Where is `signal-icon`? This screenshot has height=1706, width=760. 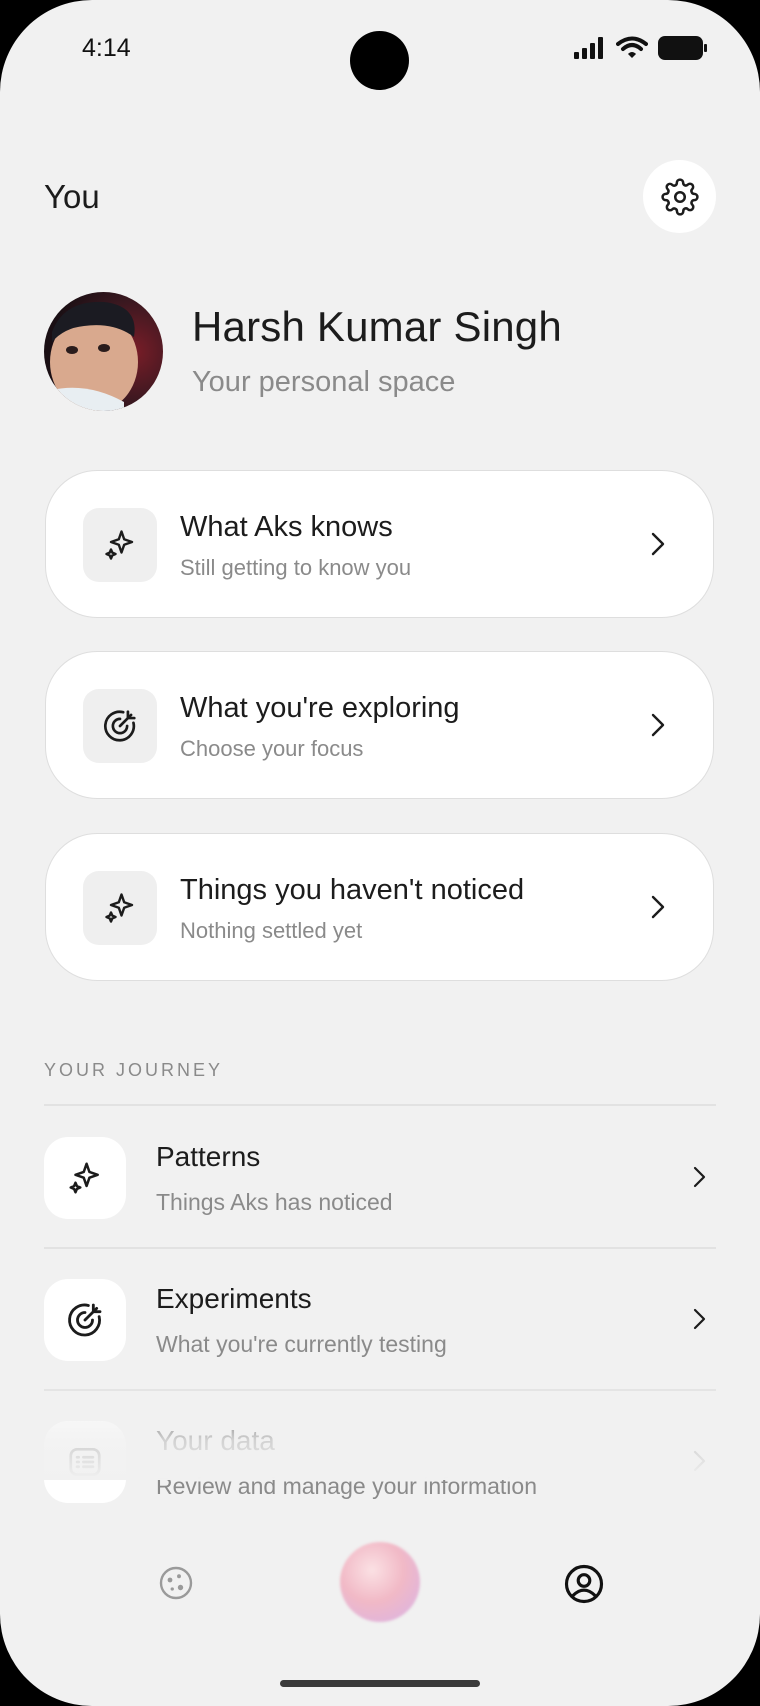
signal-icon is located at coordinates (588, 48).